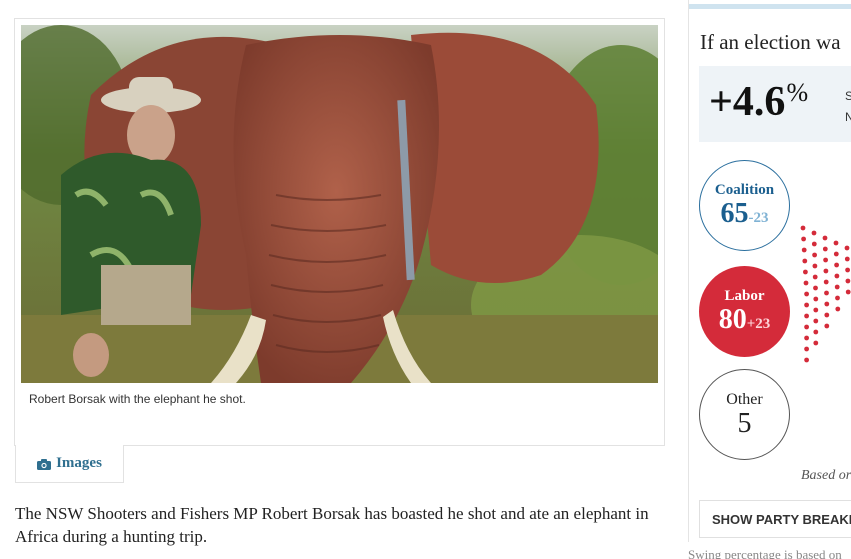 This screenshot has height=559, width=851. What do you see at coordinates (732, 319) in the screenshot?
I see `party-seats: 80` at bounding box center [732, 319].